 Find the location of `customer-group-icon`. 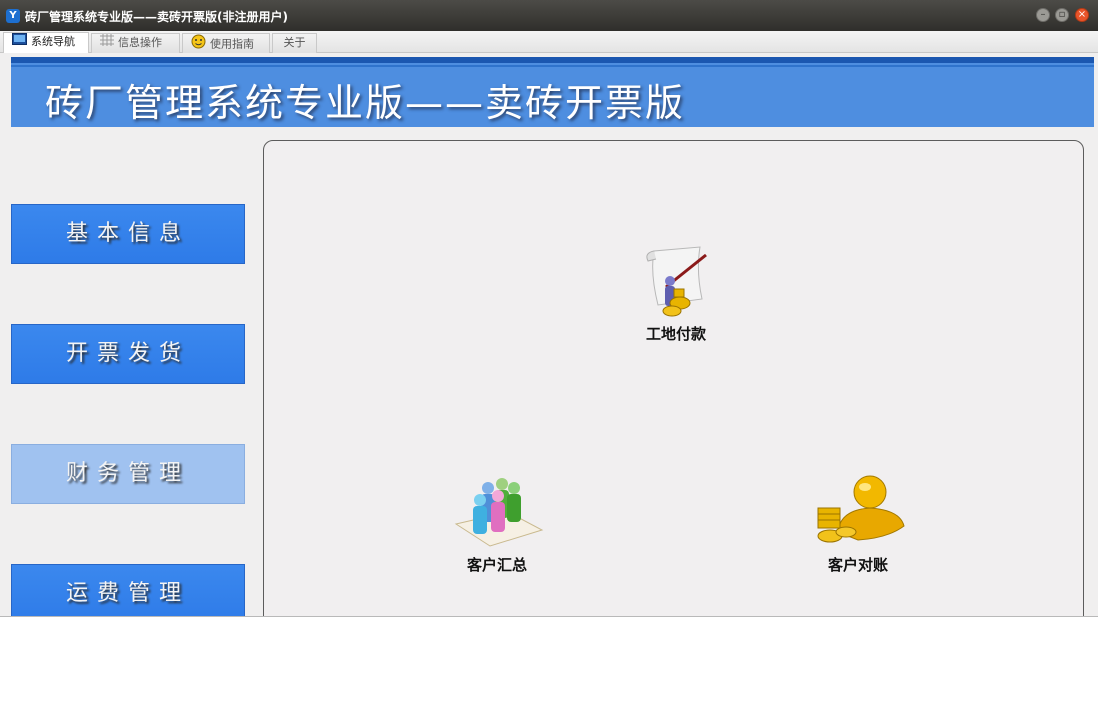

customer-group-icon is located at coordinates (498, 516).